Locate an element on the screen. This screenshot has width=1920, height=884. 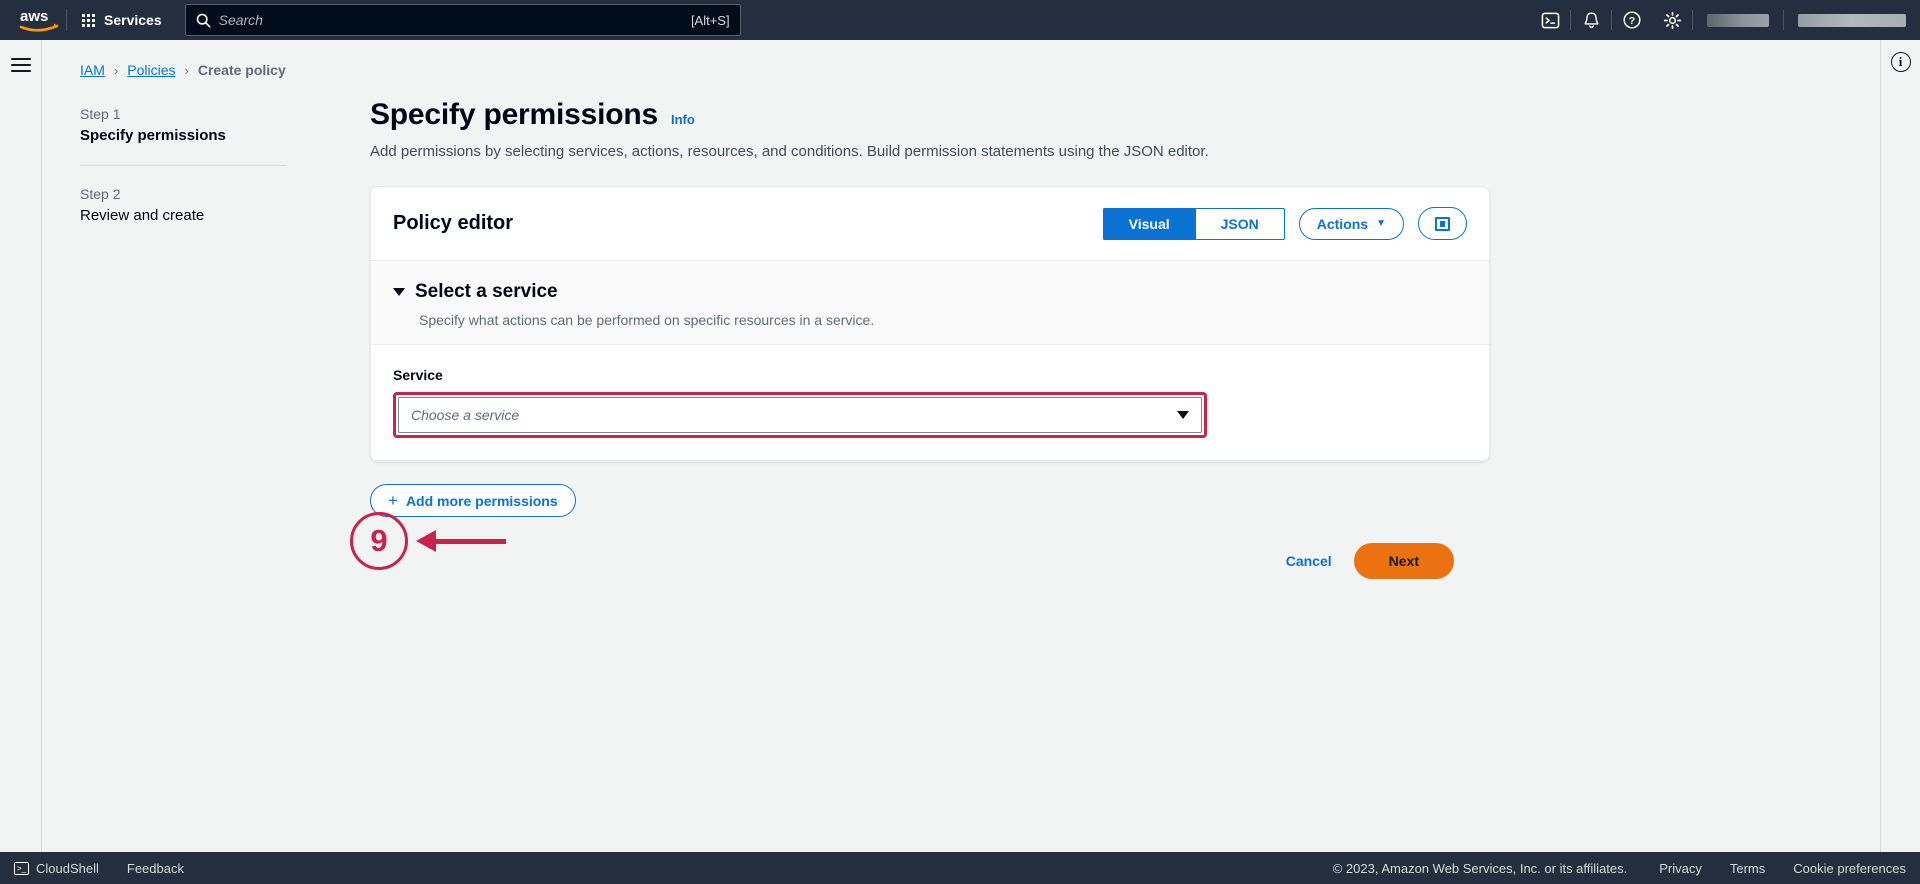
page-title-row: Specify permissions Info is located at coordinates (930, 115).